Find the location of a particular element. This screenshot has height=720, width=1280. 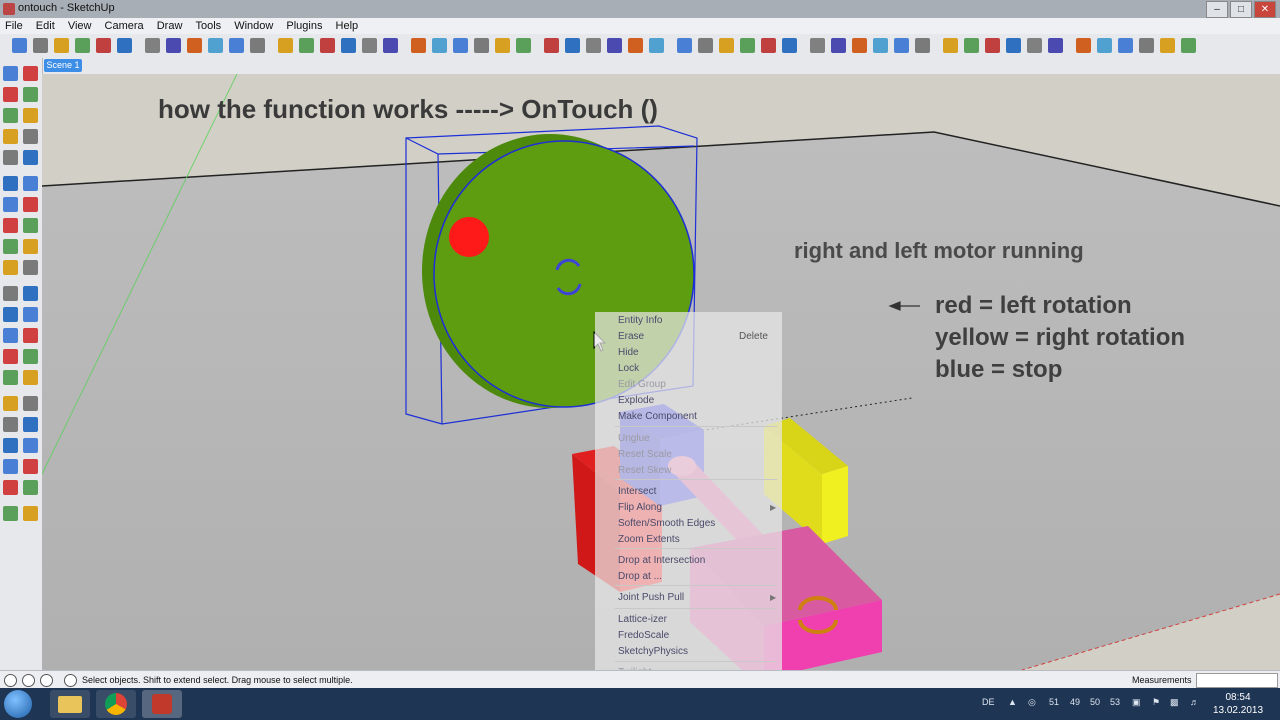

left-tool-zoom-icon is located at coordinates (10, 377).